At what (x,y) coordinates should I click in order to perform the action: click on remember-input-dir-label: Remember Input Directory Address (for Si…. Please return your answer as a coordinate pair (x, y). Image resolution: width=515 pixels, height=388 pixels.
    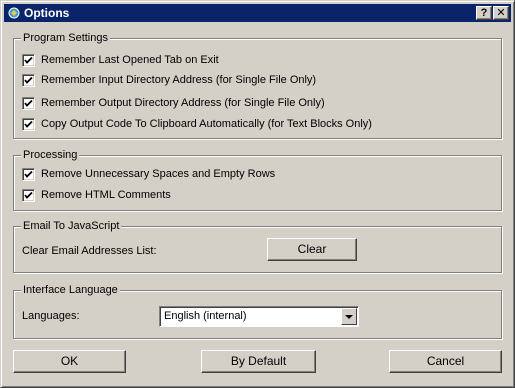
    Looking at the image, I should click on (179, 80).